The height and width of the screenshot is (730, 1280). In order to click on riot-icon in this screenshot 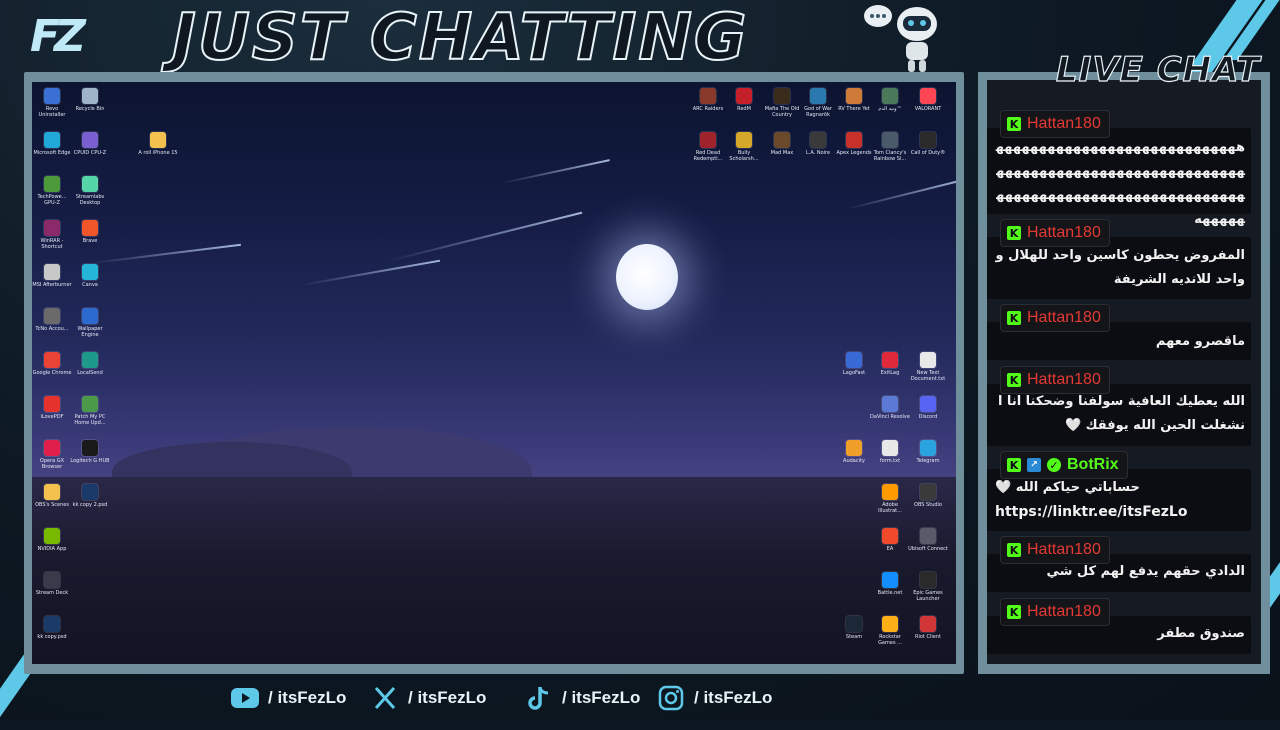, I will do `click(928, 624)`.